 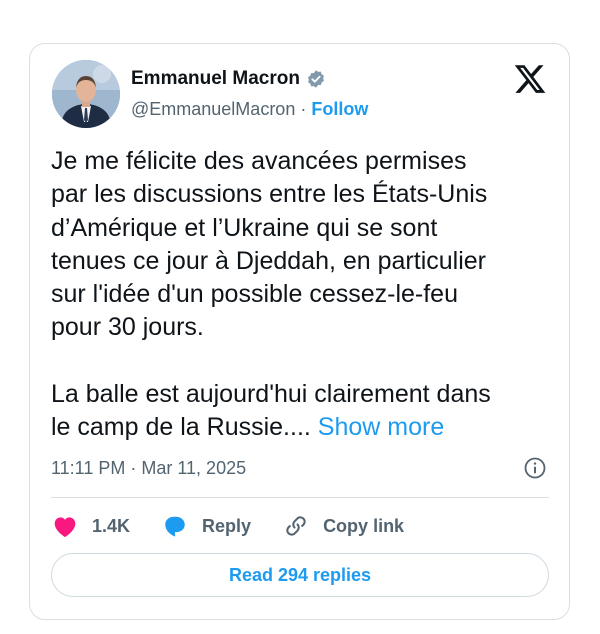 I want to click on avatar-photo, so click(x=86, y=94).